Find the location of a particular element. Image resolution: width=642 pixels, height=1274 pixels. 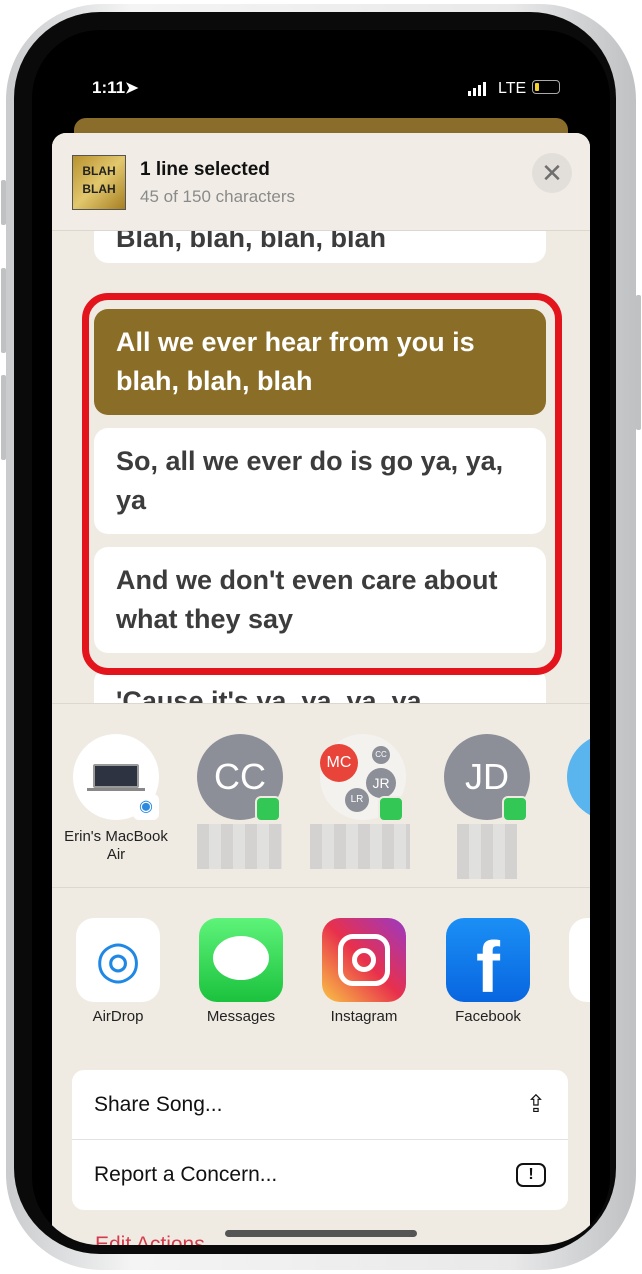

action-menu: Share Song... ⇪ Report a Concern...! is located at coordinates (320, 1140).